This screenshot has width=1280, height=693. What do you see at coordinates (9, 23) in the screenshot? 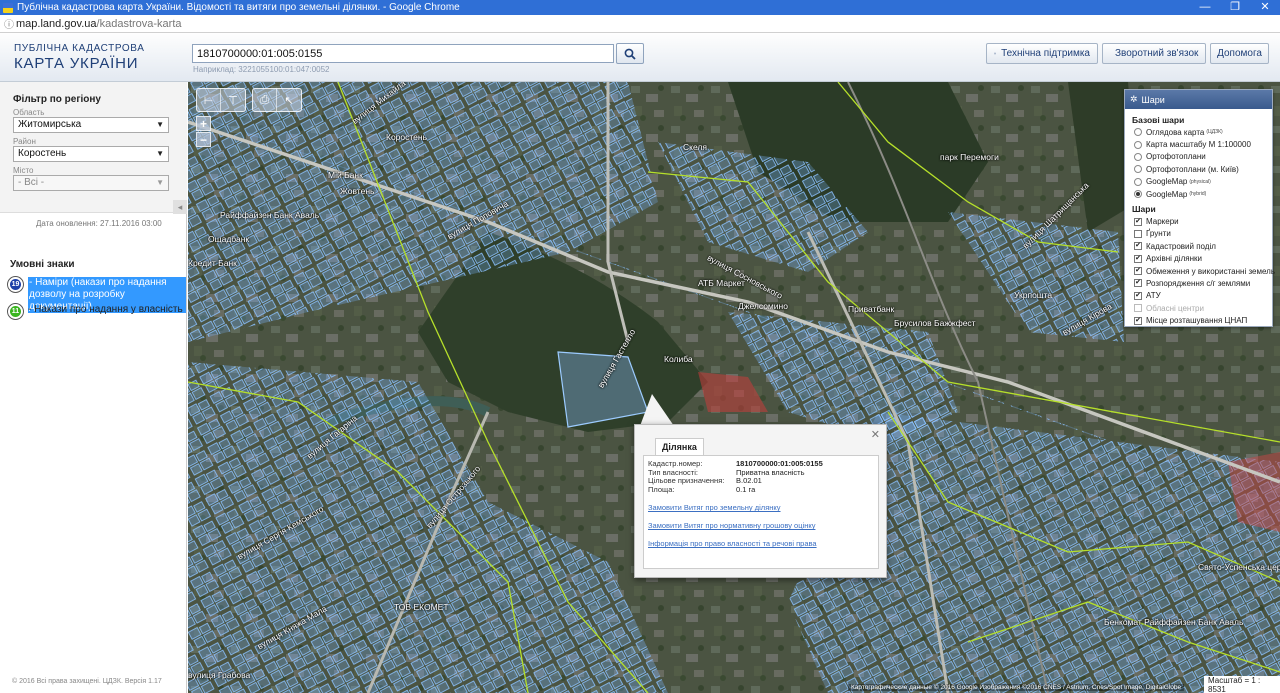
I see `page-info-icon: ⓘ` at bounding box center [9, 23].